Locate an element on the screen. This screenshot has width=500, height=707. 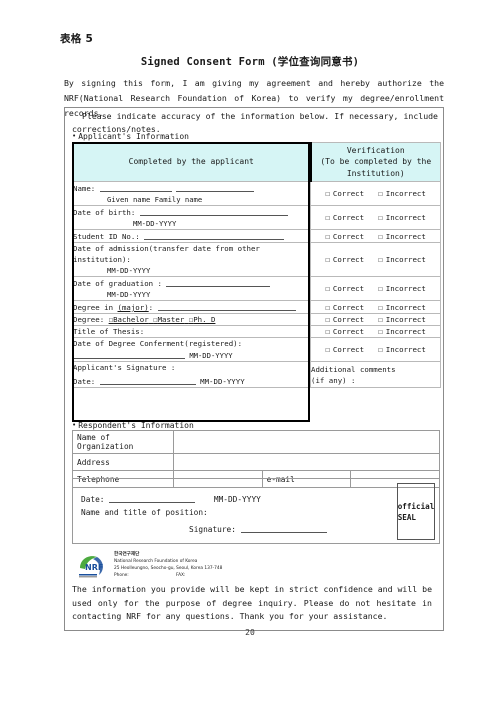
form-number: 表格 5 is located at coordinates (77, 39).